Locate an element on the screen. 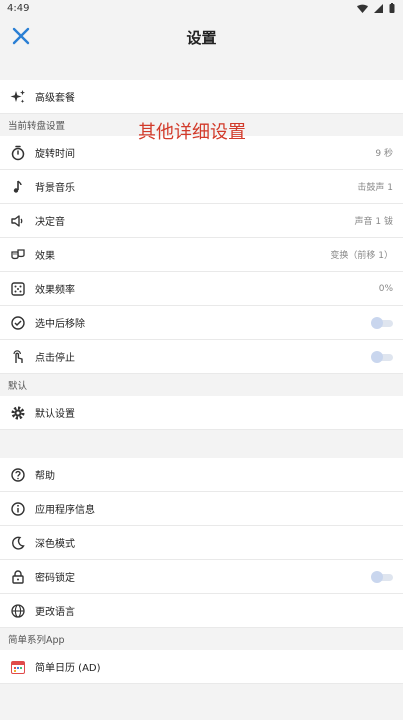 This screenshot has width=403, height=720. calendar-app-icon is located at coordinates (18, 667).